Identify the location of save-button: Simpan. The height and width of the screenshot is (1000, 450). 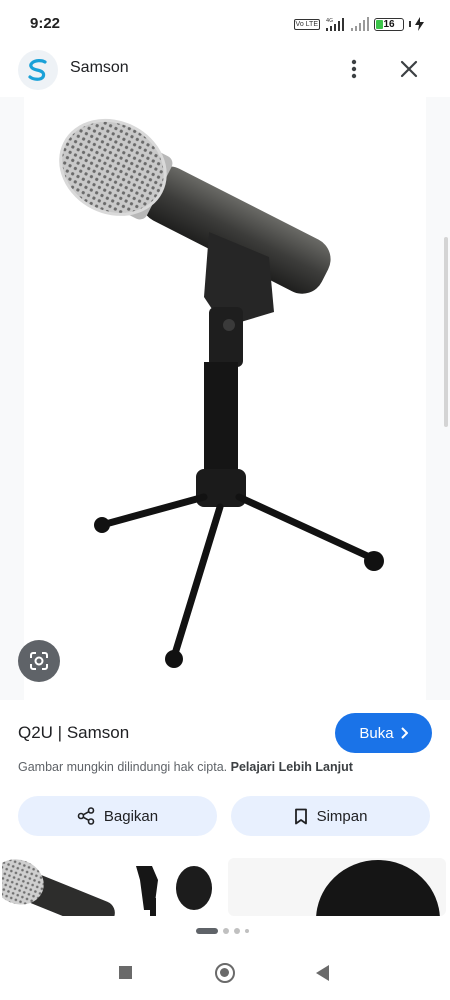
(330, 816).